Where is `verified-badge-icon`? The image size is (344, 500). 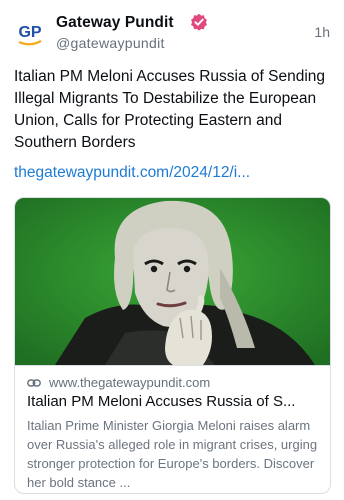 verified-badge-icon is located at coordinates (199, 22).